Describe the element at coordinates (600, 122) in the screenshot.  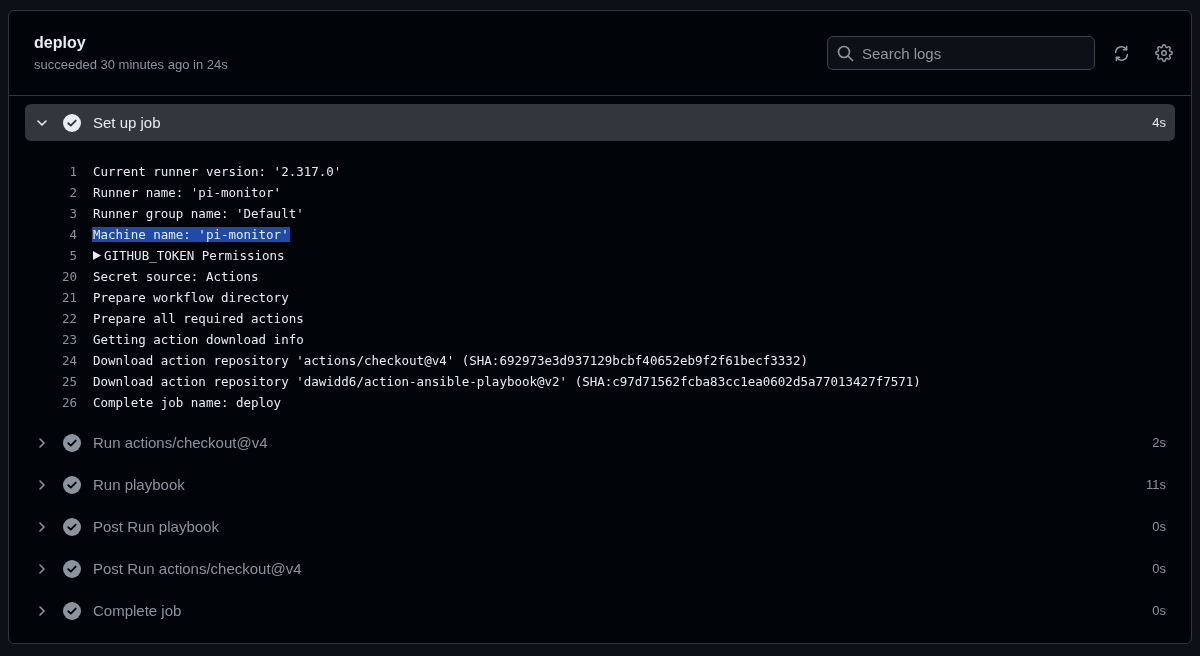
I see `step-header: Set up job 4s` at that location.